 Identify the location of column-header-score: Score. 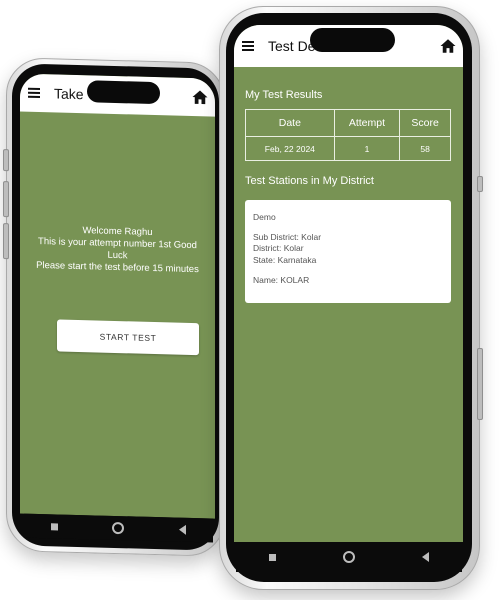
(425, 123).